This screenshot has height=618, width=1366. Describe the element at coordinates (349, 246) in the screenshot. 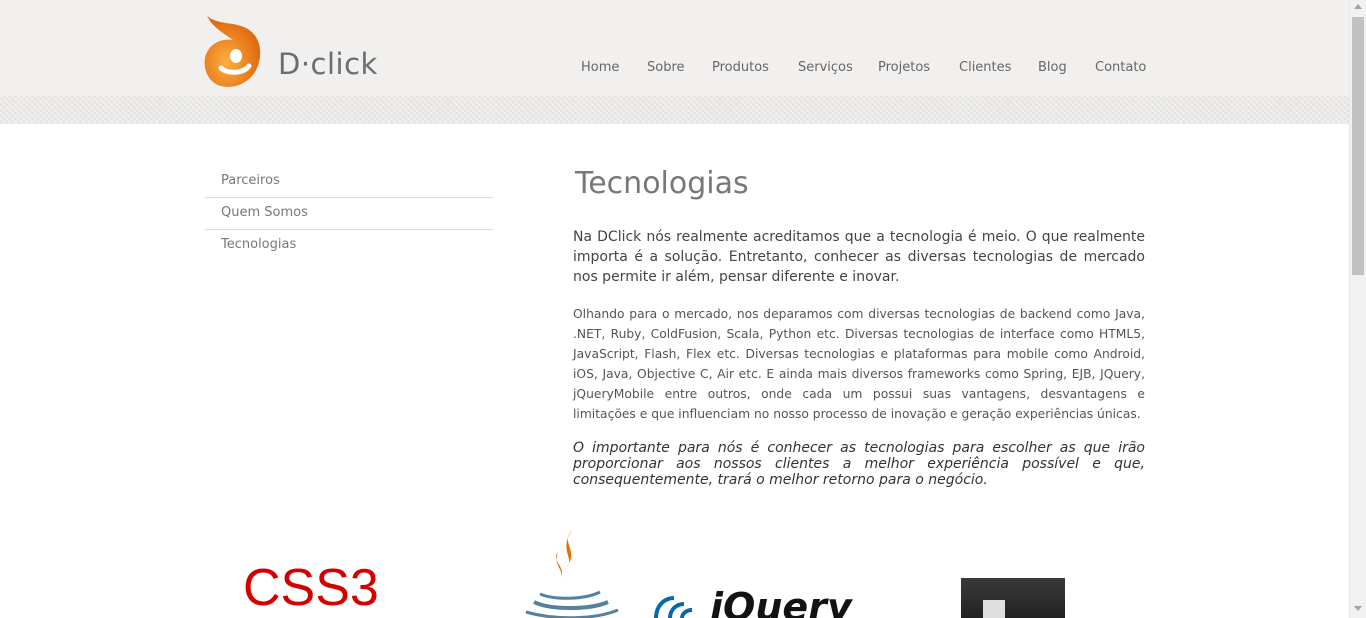

I see `sidebar-item-tecnologias: Tecnologias` at that location.